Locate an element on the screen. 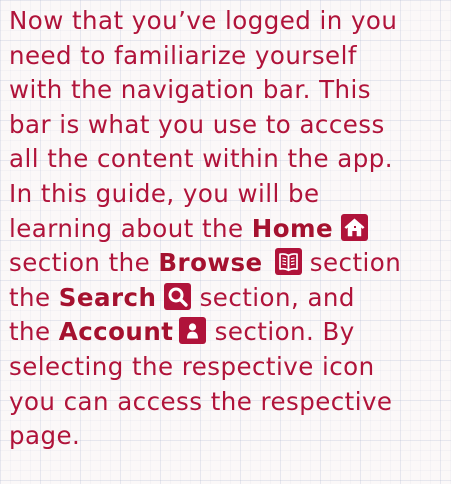 Image resolution: width=451 pixels, height=484 pixels. home-icon is located at coordinates (355, 227).